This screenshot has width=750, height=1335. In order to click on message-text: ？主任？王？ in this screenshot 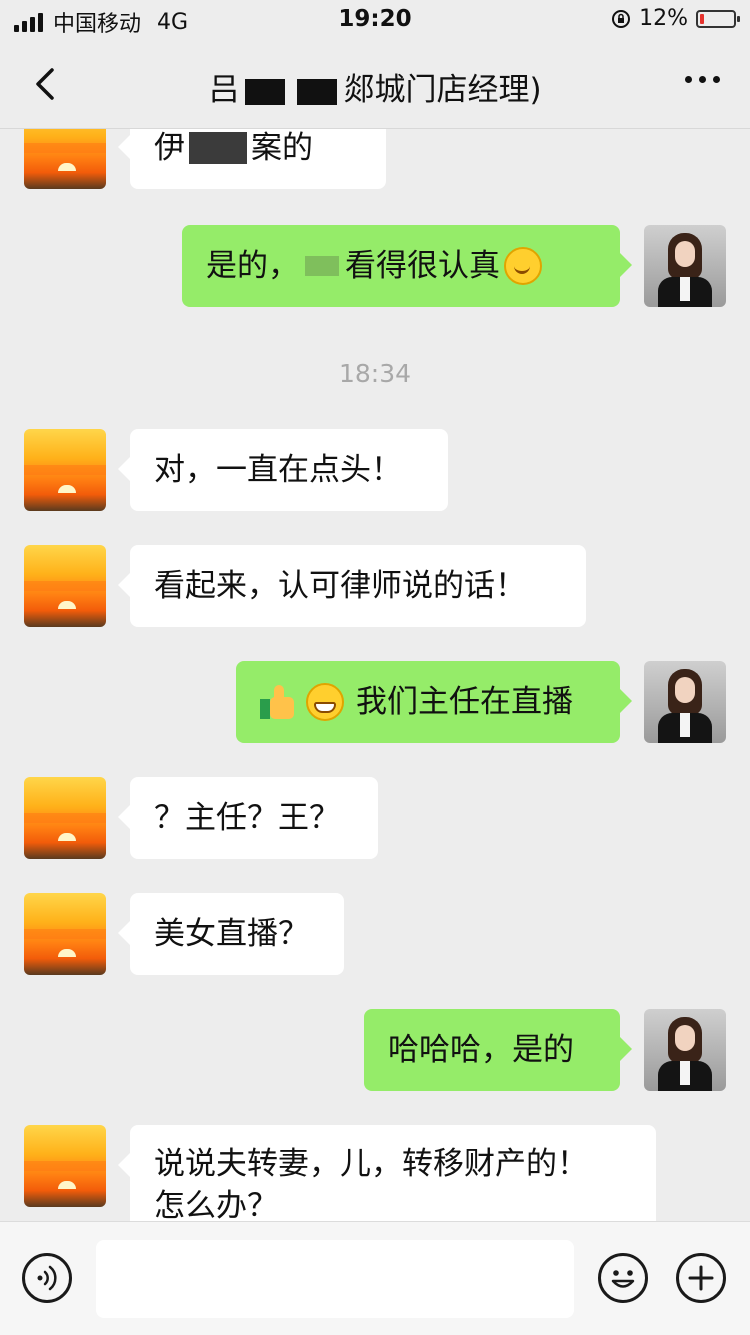, I will do `click(247, 818)`.